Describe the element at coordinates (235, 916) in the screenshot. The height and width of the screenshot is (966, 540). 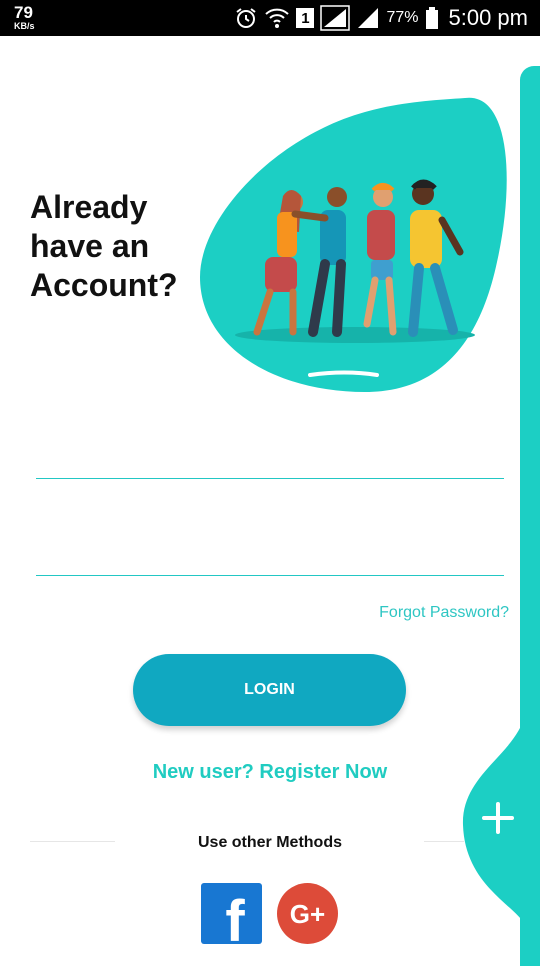
I see `facebook-glyph: f` at that location.